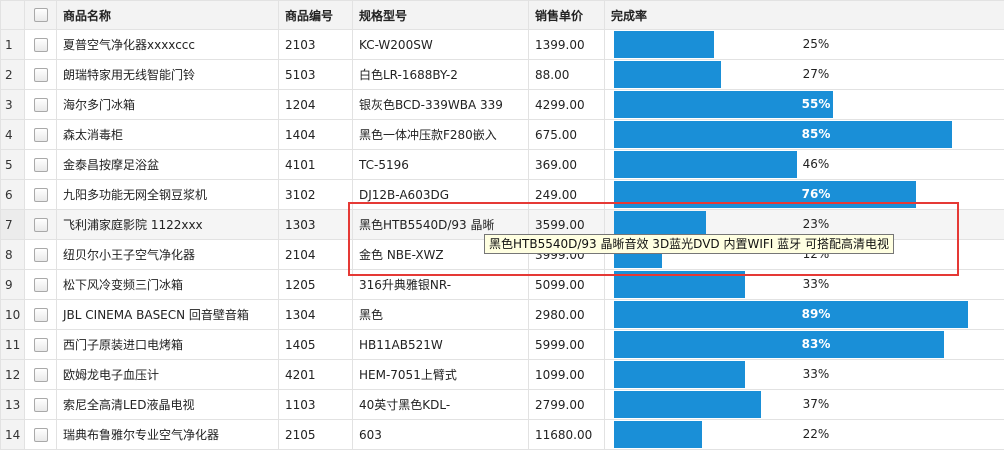 This screenshot has height=460, width=1004. What do you see at coordinates (315, 44) in the screenshot?
I see `cell-product-code: 2103` at bounding box center [315, 44].